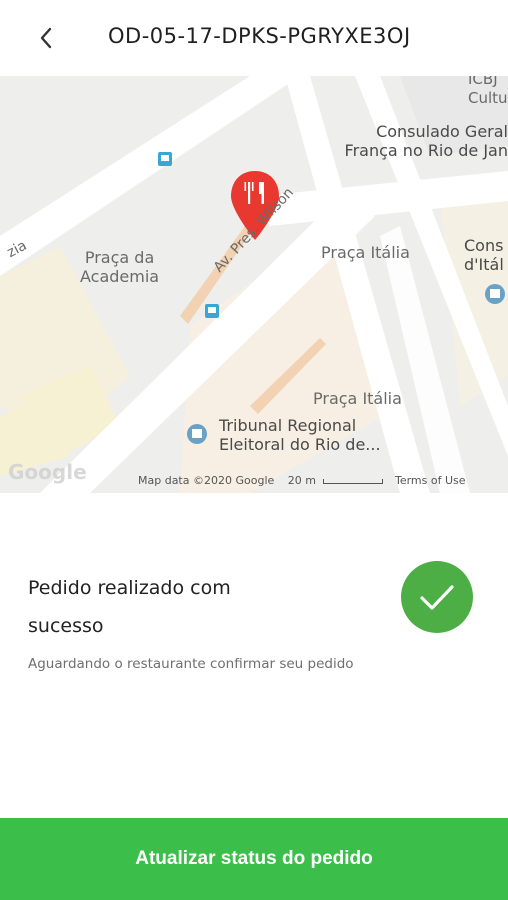 The height and width of the screenshot is (900, 508). Describe the element at coordinates (129, 607) in the screenshot. I see `status-title: Pedido realizado com sucesso` at that location.